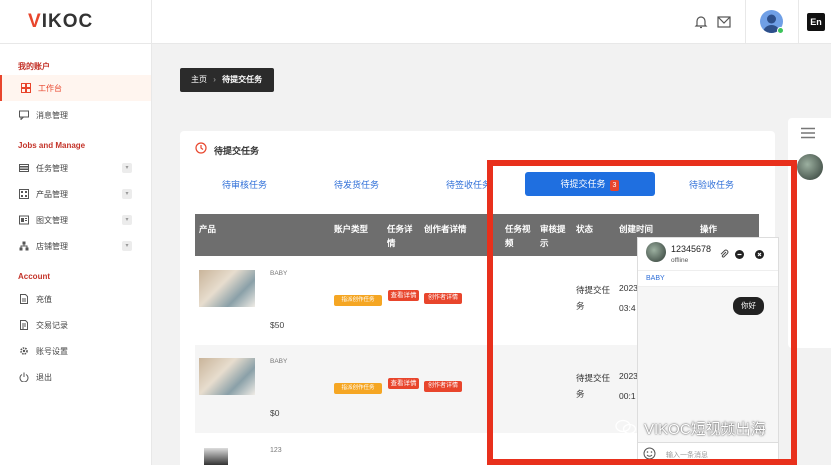 The image size is (831, 465). What do you see at coordinates (75, 194) in the screenshot?
I see `sidebar-item-products: 产品管理 ▾` at bounding box center [75, 194].